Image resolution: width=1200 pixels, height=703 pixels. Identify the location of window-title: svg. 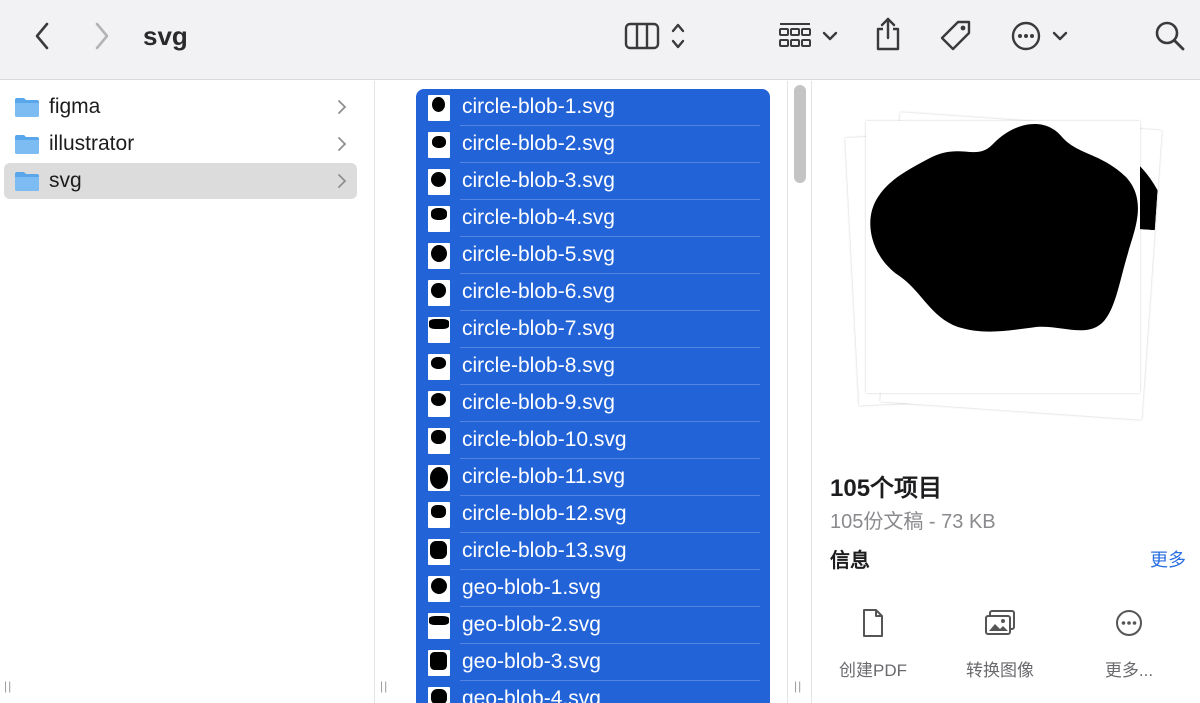
(165, 36).